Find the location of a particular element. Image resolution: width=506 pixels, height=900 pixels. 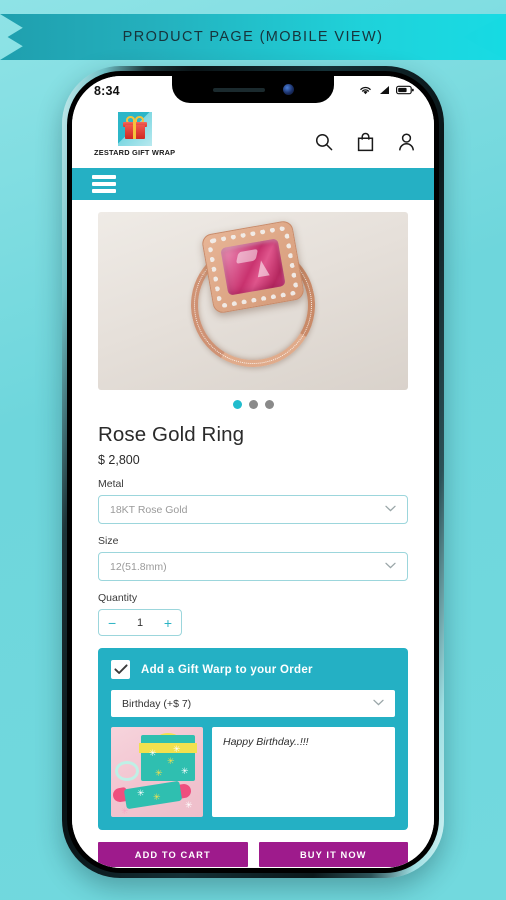

account-icon is located at coordinates (406, 142).